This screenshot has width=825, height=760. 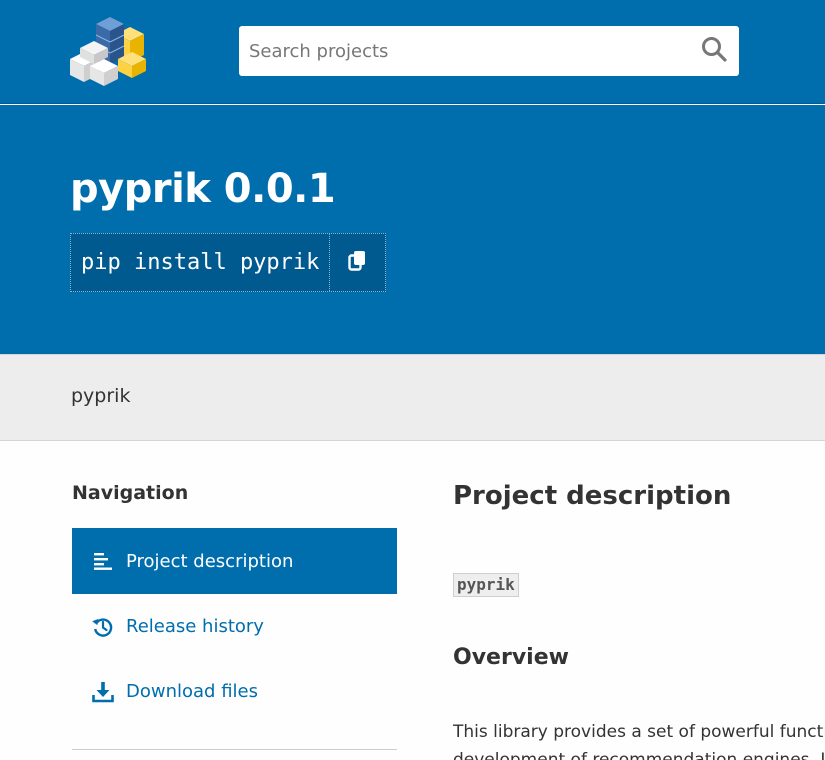 What do you see at coordinates (412, 397) in the screenshot?
I see `breadcrumb: pyprik` at bounding box center [412, 397].